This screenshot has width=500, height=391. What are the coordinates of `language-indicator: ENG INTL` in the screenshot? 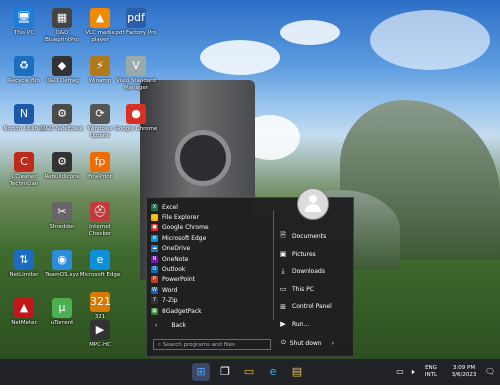 It's located at (431, 375).